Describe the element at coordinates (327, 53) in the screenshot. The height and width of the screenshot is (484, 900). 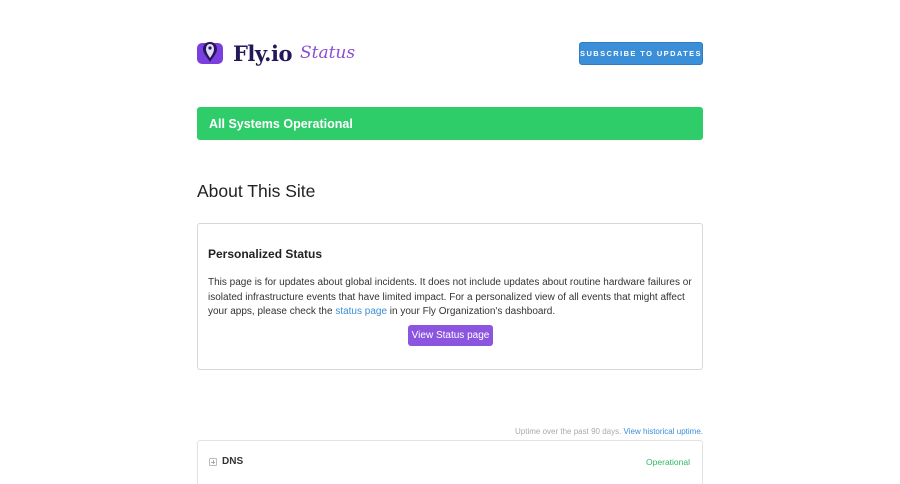
I see `brand-subtitle: Status` at that location.